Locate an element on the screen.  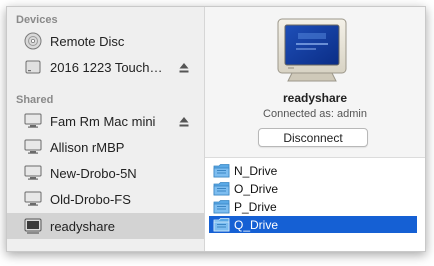
sidebar-item-readyshare: readyshare is located at coordinates (105, 226).